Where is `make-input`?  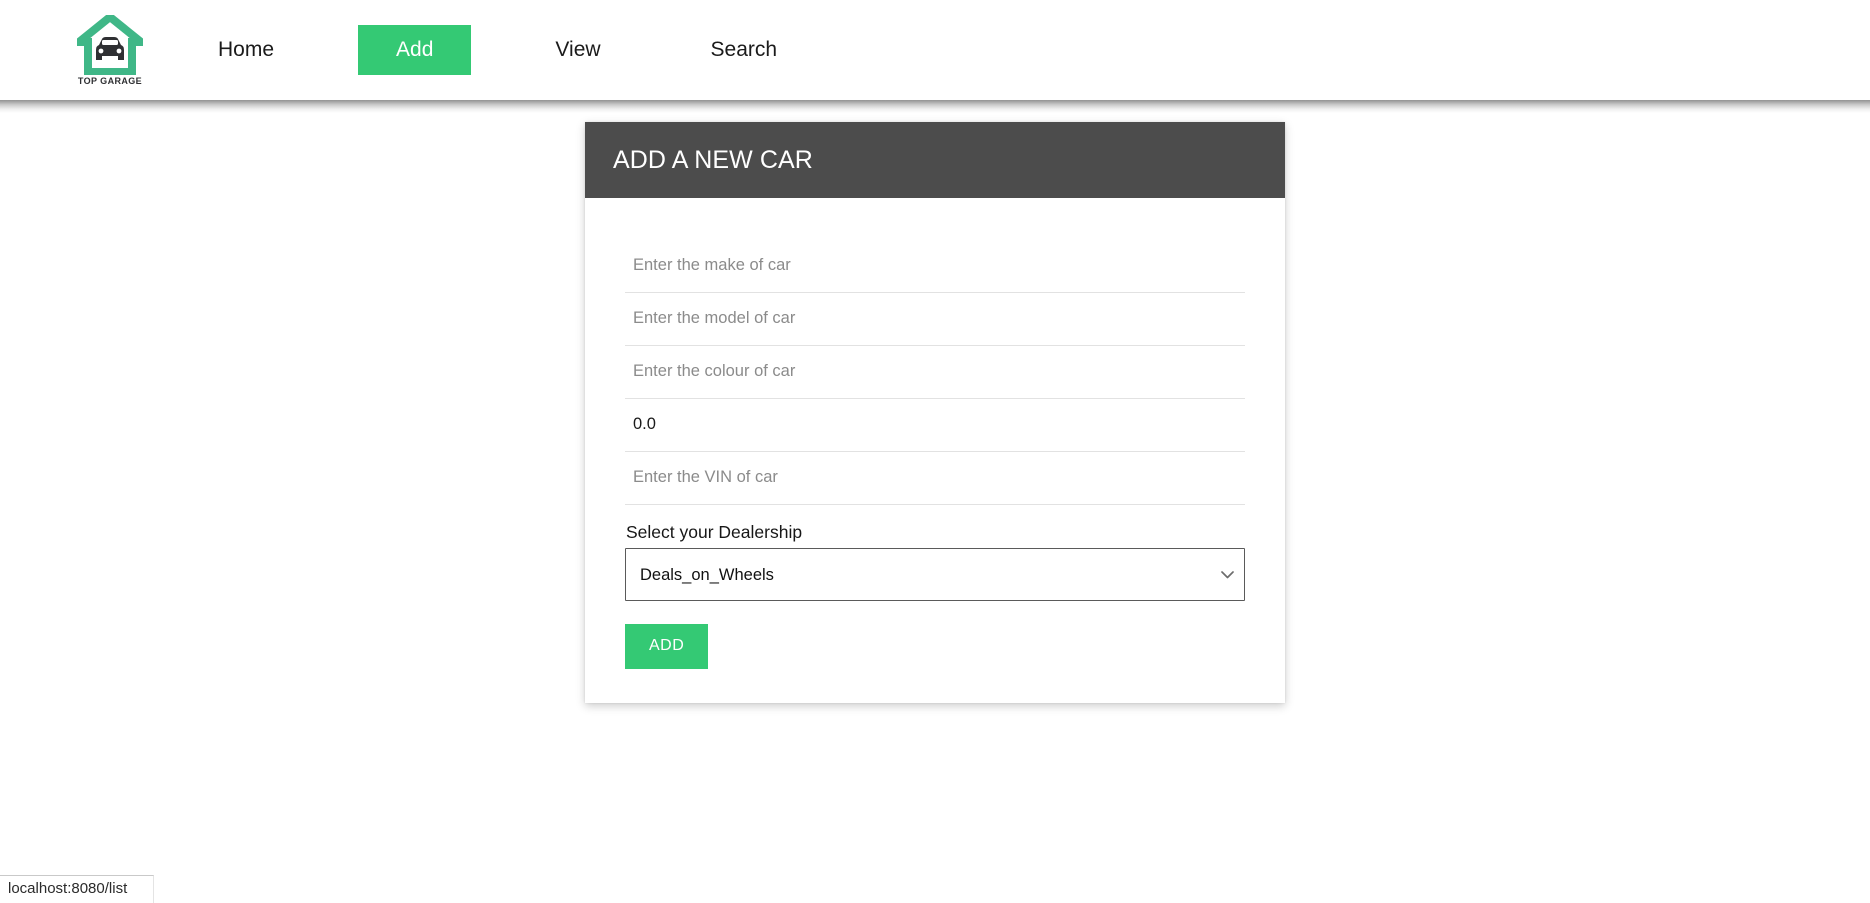 make-input is located at coordinates (935, 266).